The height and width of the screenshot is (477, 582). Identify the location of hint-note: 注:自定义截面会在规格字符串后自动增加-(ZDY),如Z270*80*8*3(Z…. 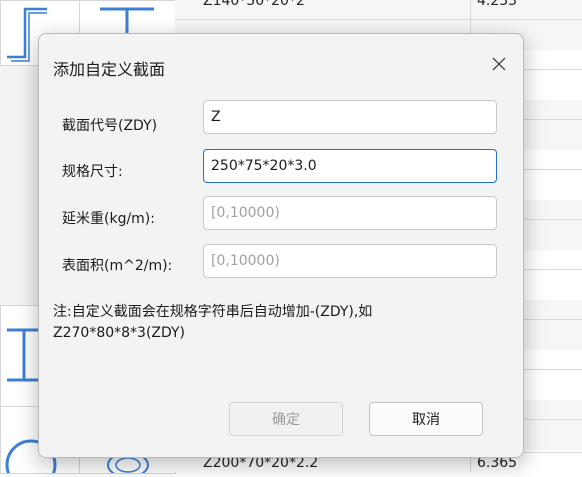
(213, 322).